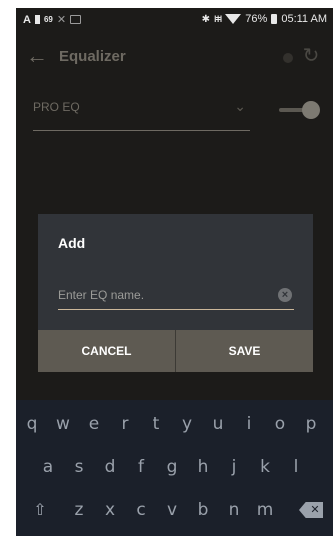 Image resolution: width=333 pixels, height=536 pixels. I want to click on key-s: s, so click(79, 467).